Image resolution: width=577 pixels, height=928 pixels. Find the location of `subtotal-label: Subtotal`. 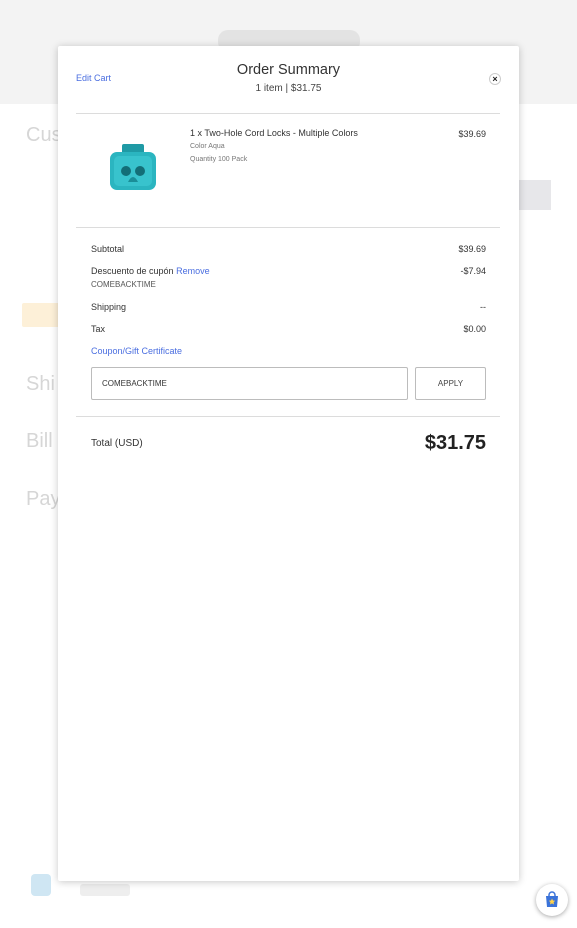

subtotal-label: Subtotal is located at coordinates (108, 249).